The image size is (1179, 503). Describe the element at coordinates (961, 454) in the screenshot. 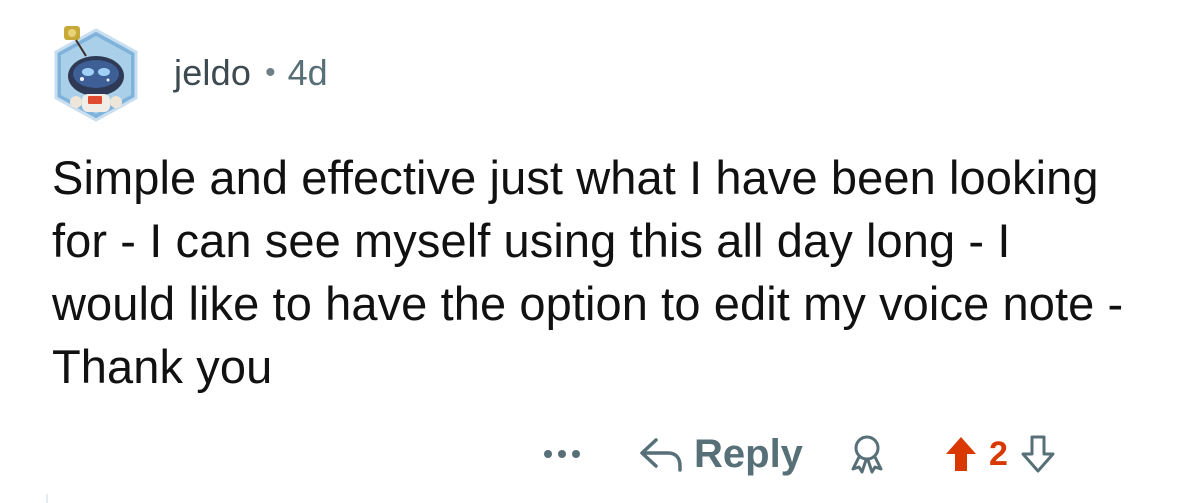

I see `upvote-arrow-icon` at that location.